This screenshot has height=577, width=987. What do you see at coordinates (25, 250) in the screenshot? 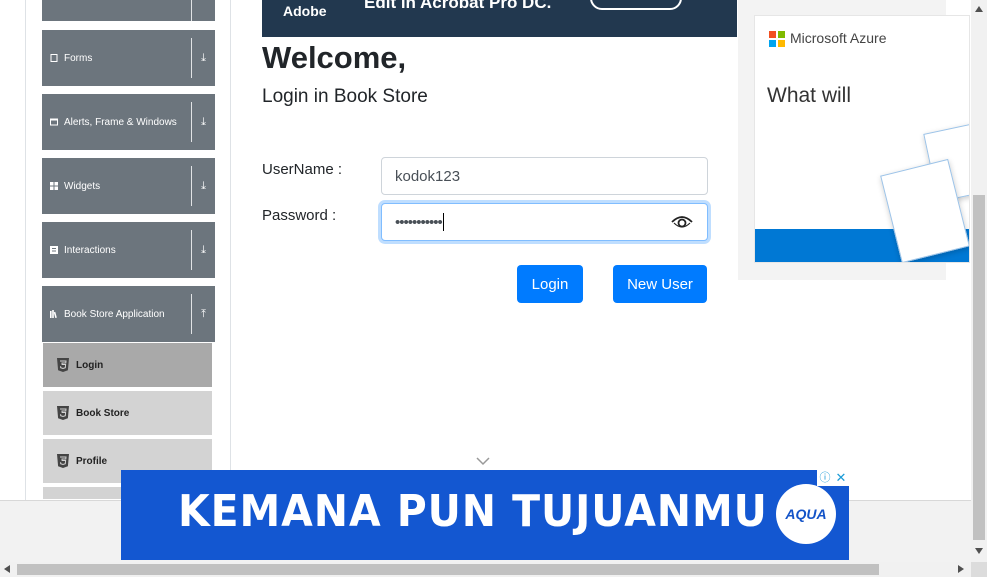
I see `left-border` at bounding box center [25, 250].